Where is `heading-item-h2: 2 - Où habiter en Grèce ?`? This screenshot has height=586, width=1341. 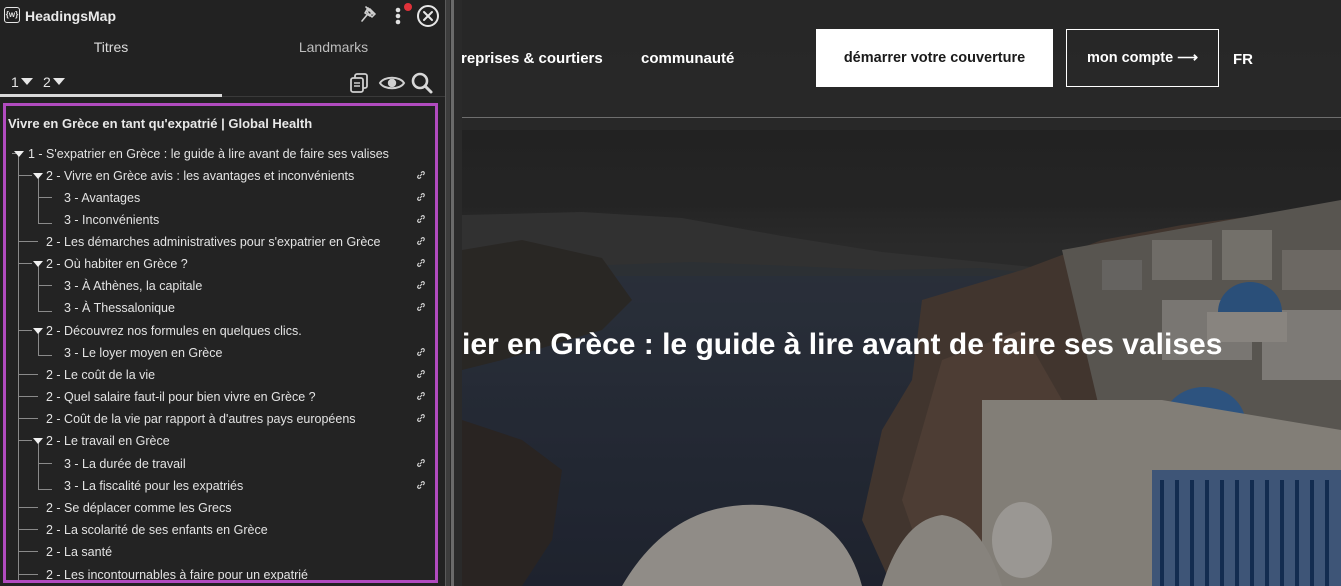 heading-item-h2: 2 - Où habiter en Grèce ? is located at coordinates (220, 265).